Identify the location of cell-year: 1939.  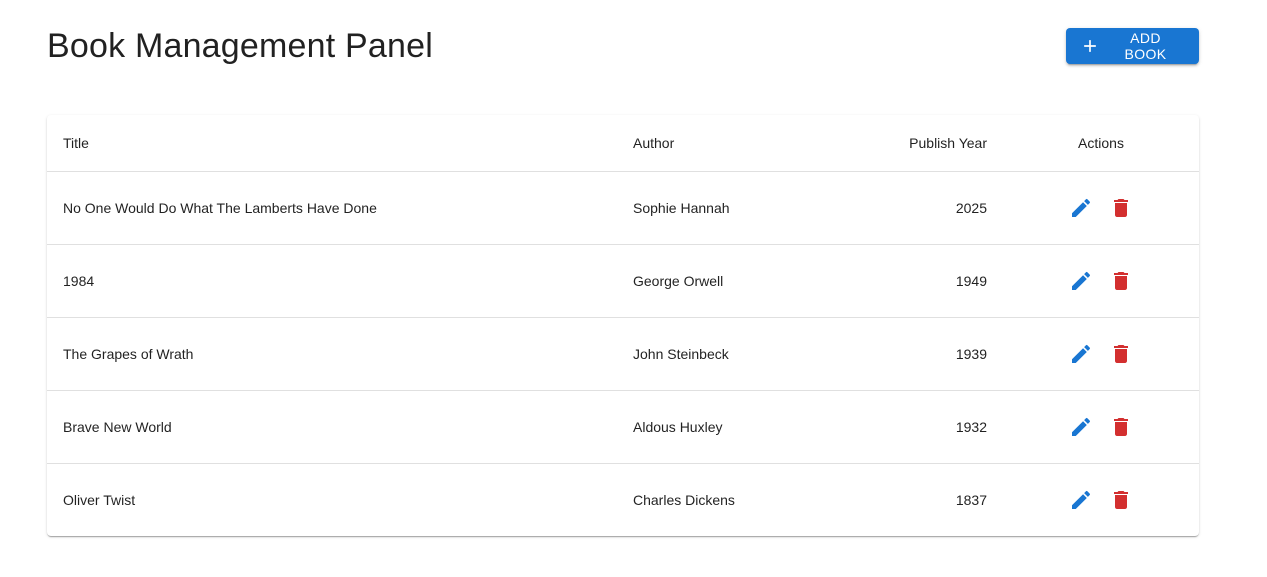
(915, 354).